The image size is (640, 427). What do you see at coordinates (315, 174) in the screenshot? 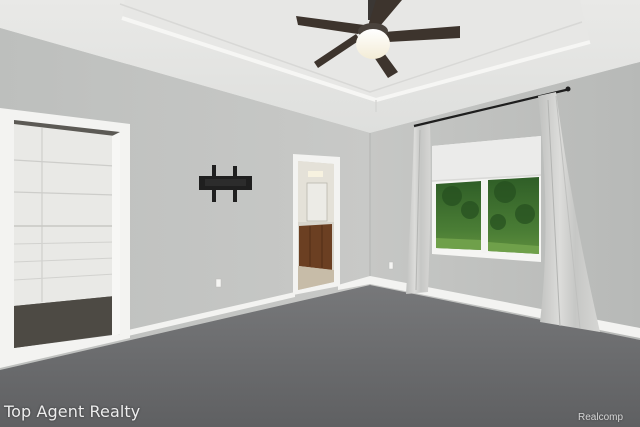
I see `vanity-light` at bounding box center [315, 174].